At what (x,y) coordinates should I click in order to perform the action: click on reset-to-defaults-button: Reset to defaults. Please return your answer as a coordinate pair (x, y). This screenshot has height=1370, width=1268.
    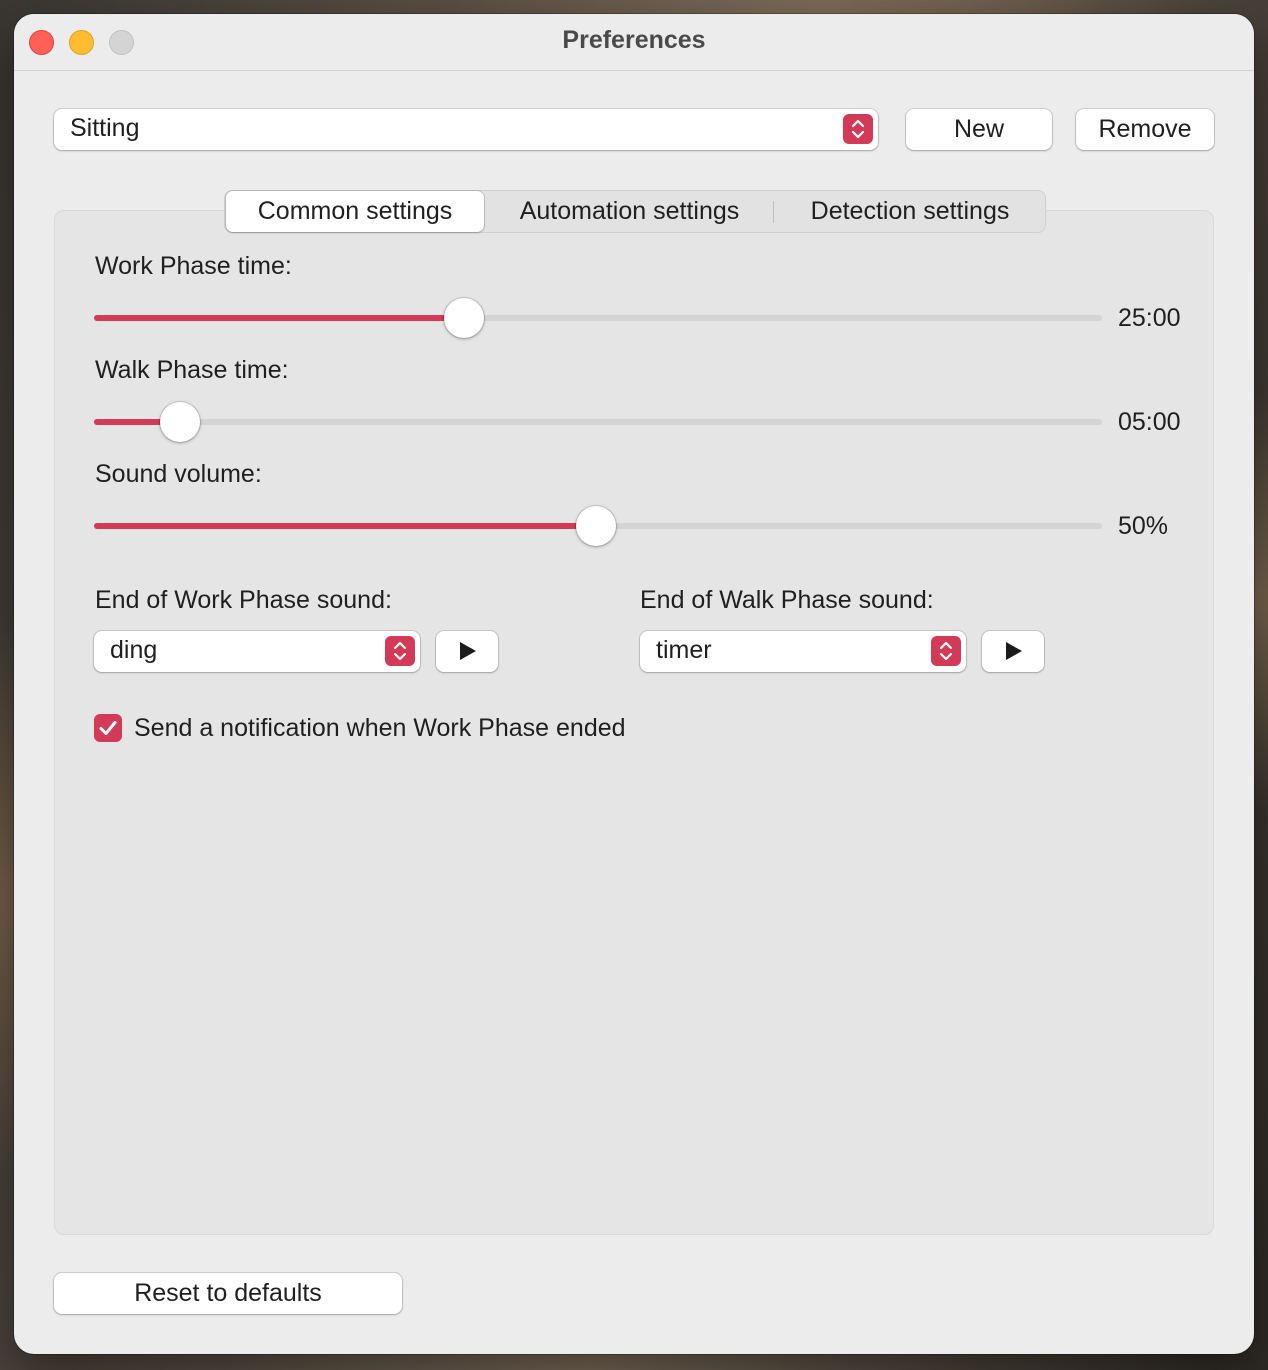
    Looking at the image, I should click on (228, 1293).